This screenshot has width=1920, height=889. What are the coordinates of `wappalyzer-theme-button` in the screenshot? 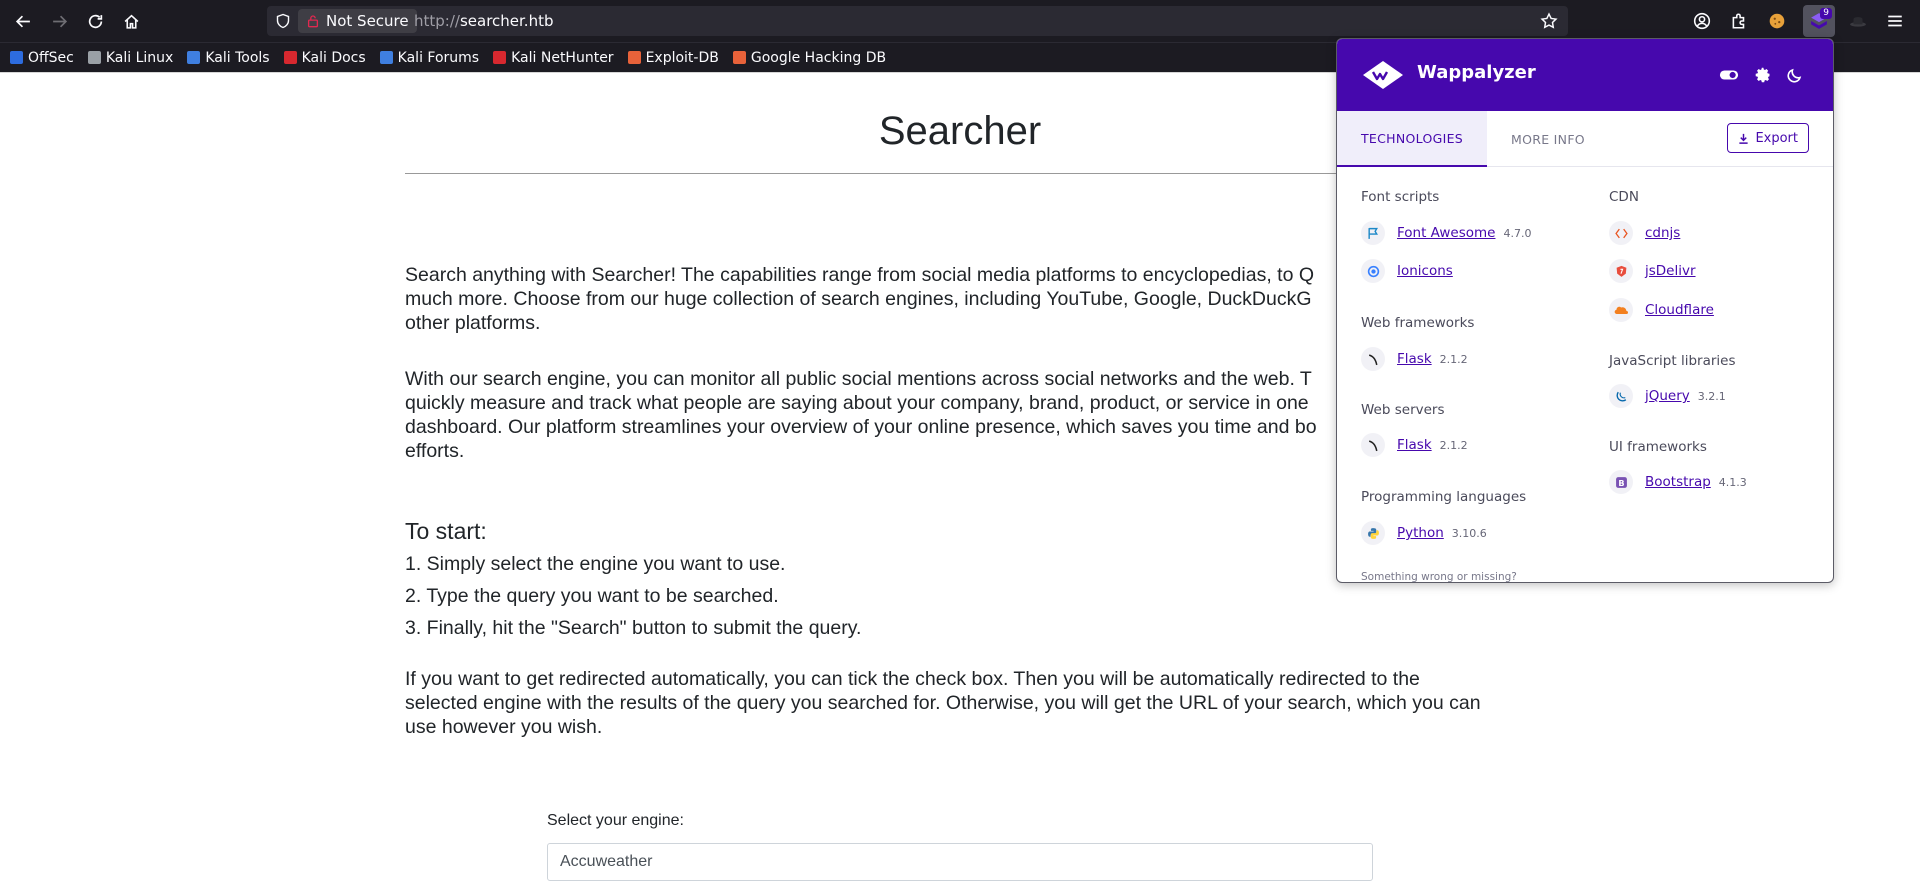 It's located at (1795, 75).